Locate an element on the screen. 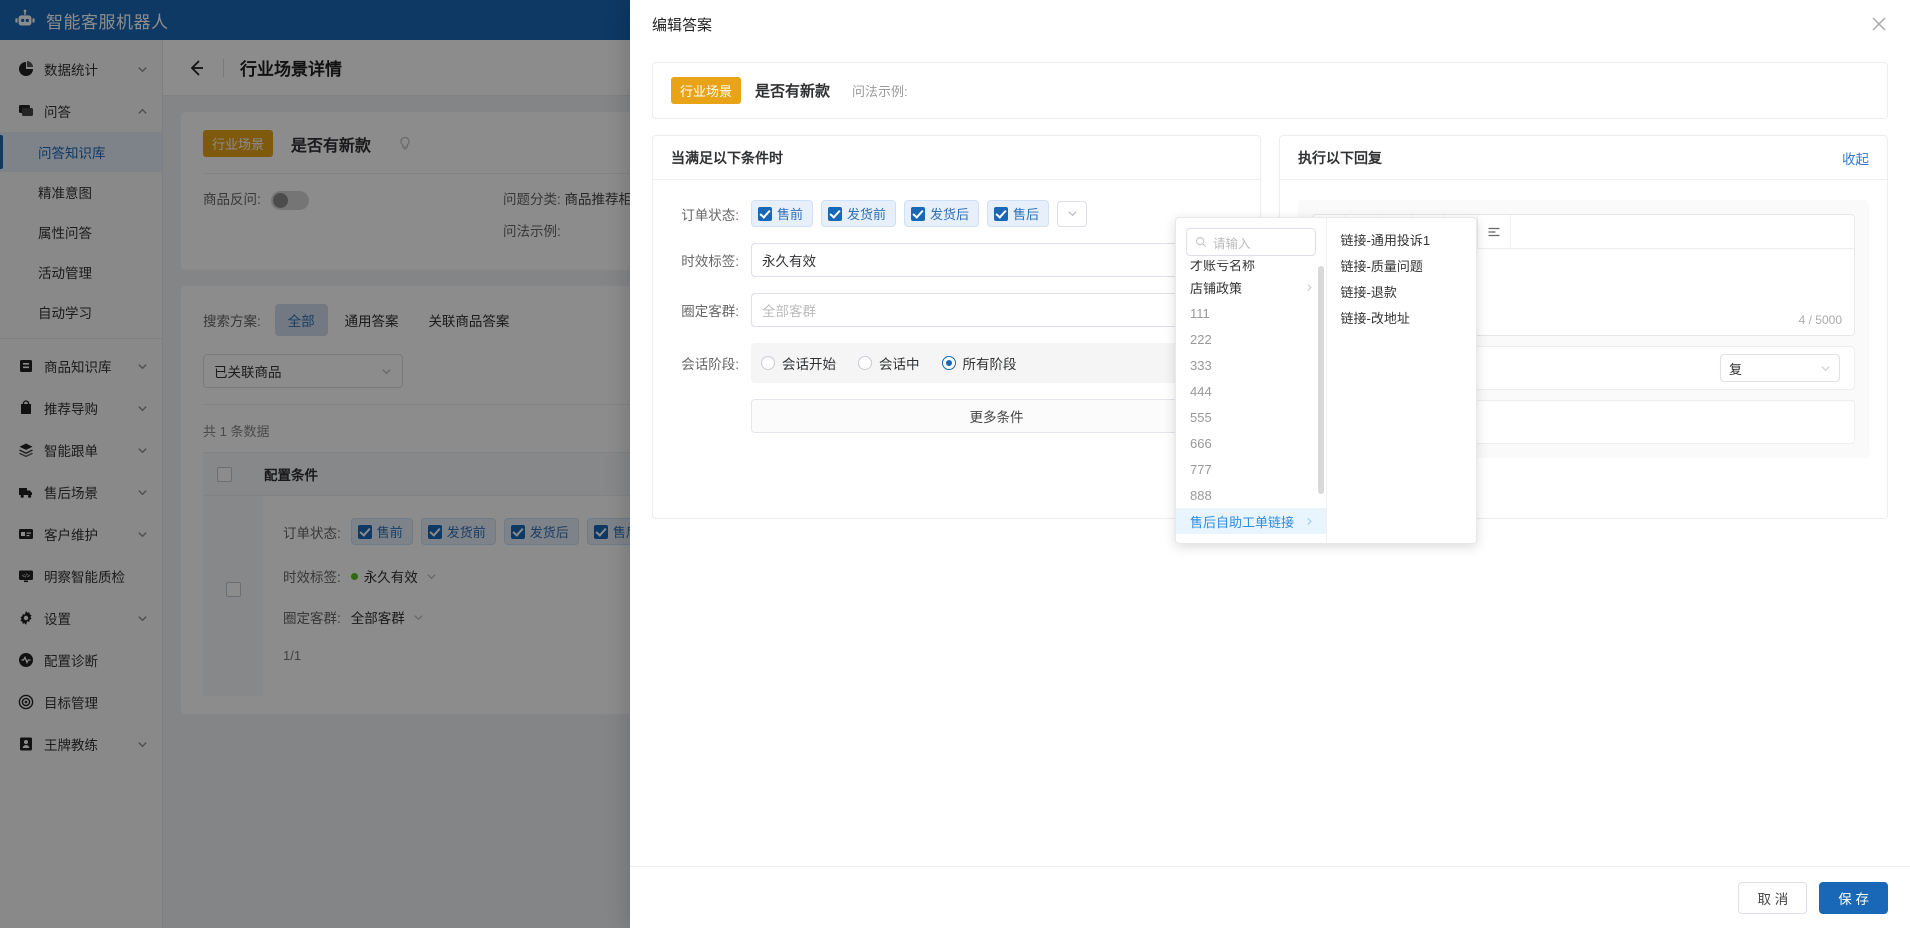 The height and width of the screenshot is (928, 1910). cascader-item-aftersale-ticket-link: 售后自助工单链接 is located at coordinates (1251, 521).